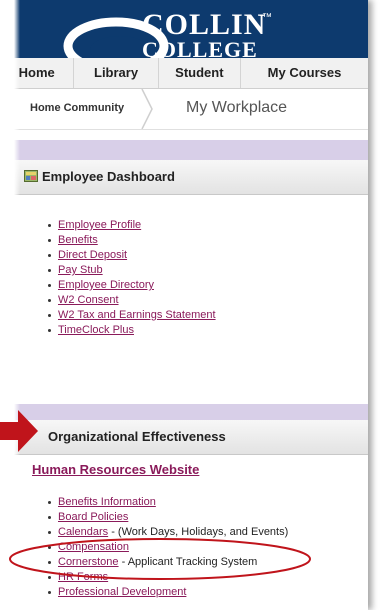  Describe the element at coordinates (132, 240) in the screenshot. I see `list-item: Benefits` at that location.